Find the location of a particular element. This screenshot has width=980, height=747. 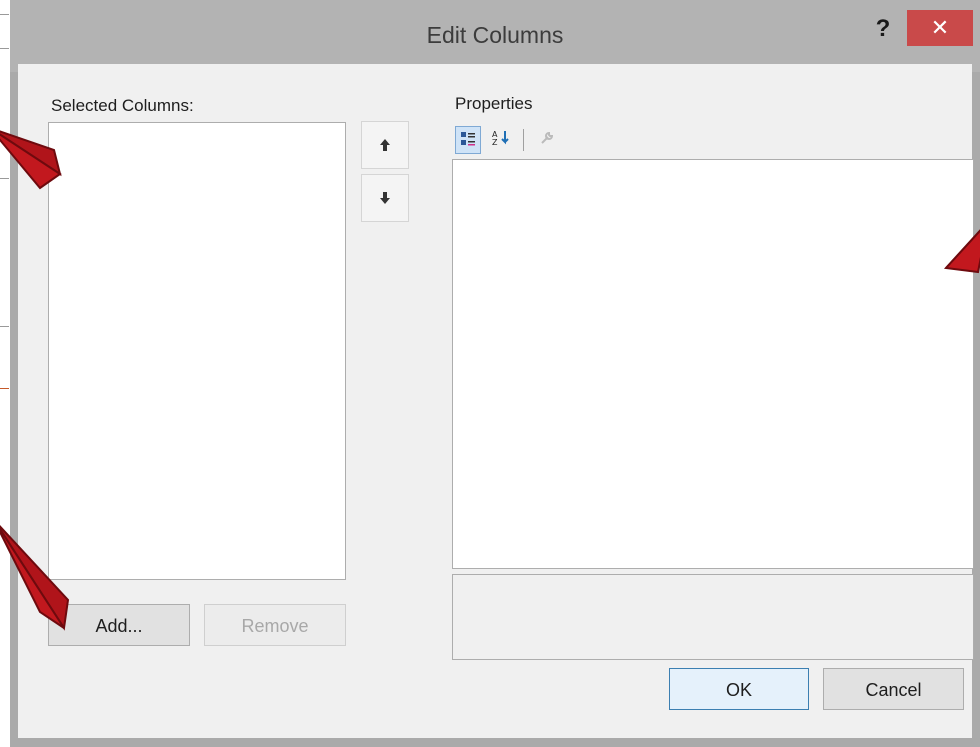

dialog-title: Edit Columns is located at coordinates (495, 35).